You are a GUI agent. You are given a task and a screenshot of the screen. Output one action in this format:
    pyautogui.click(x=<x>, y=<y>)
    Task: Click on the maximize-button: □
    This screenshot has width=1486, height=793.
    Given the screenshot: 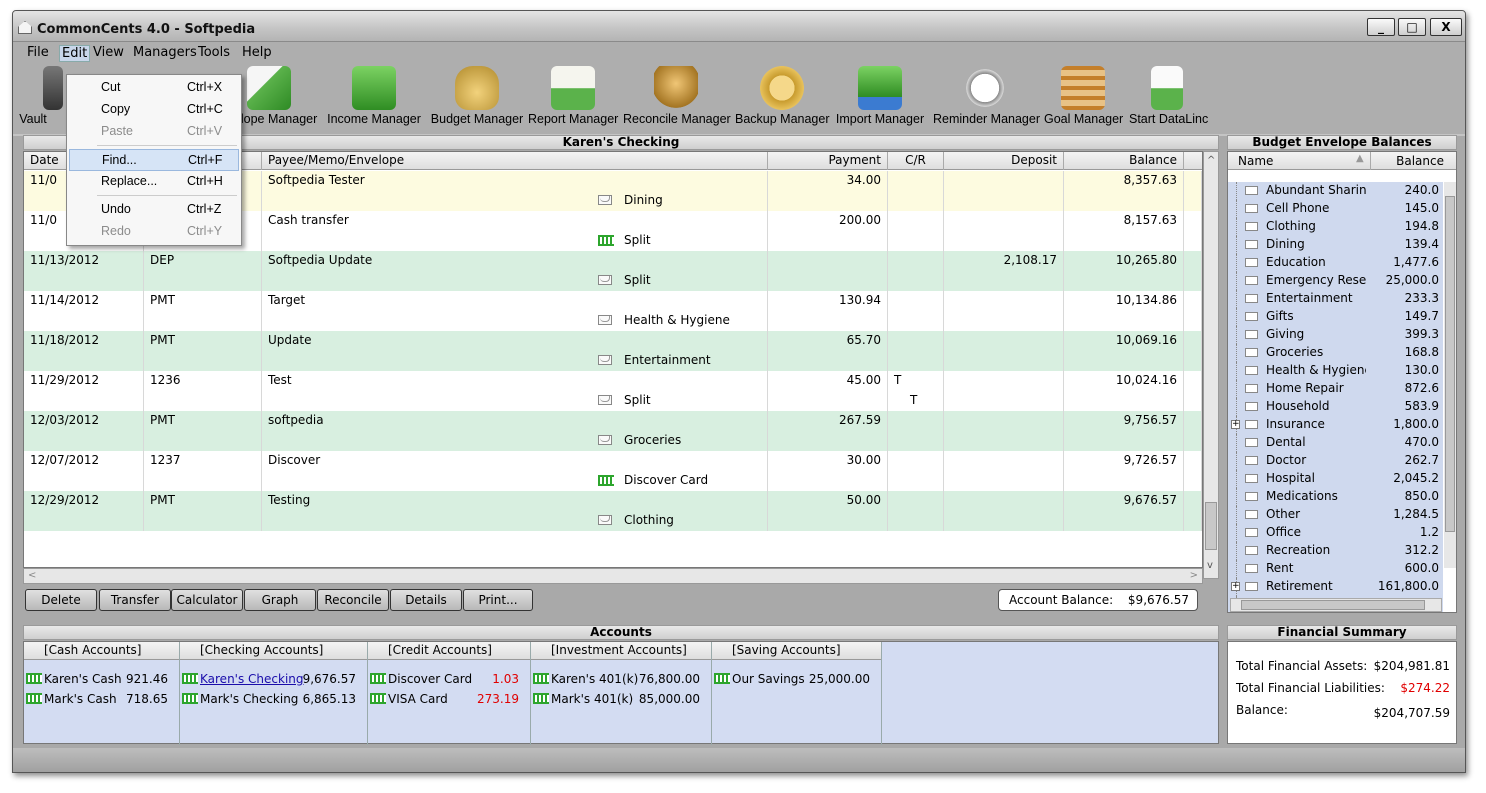 What is the action you would take?
    pyautogui.click(x=1412, y=27)
    